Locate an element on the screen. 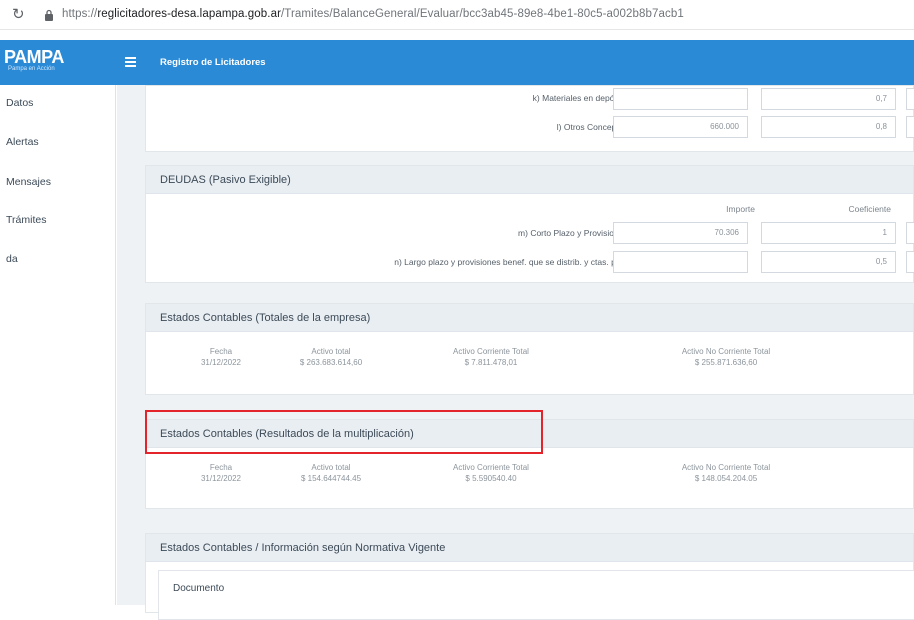 Image resolution: width=914 pixels, height=620 pixels. reload-icon: ↻ is located at coordinates (20, 14).